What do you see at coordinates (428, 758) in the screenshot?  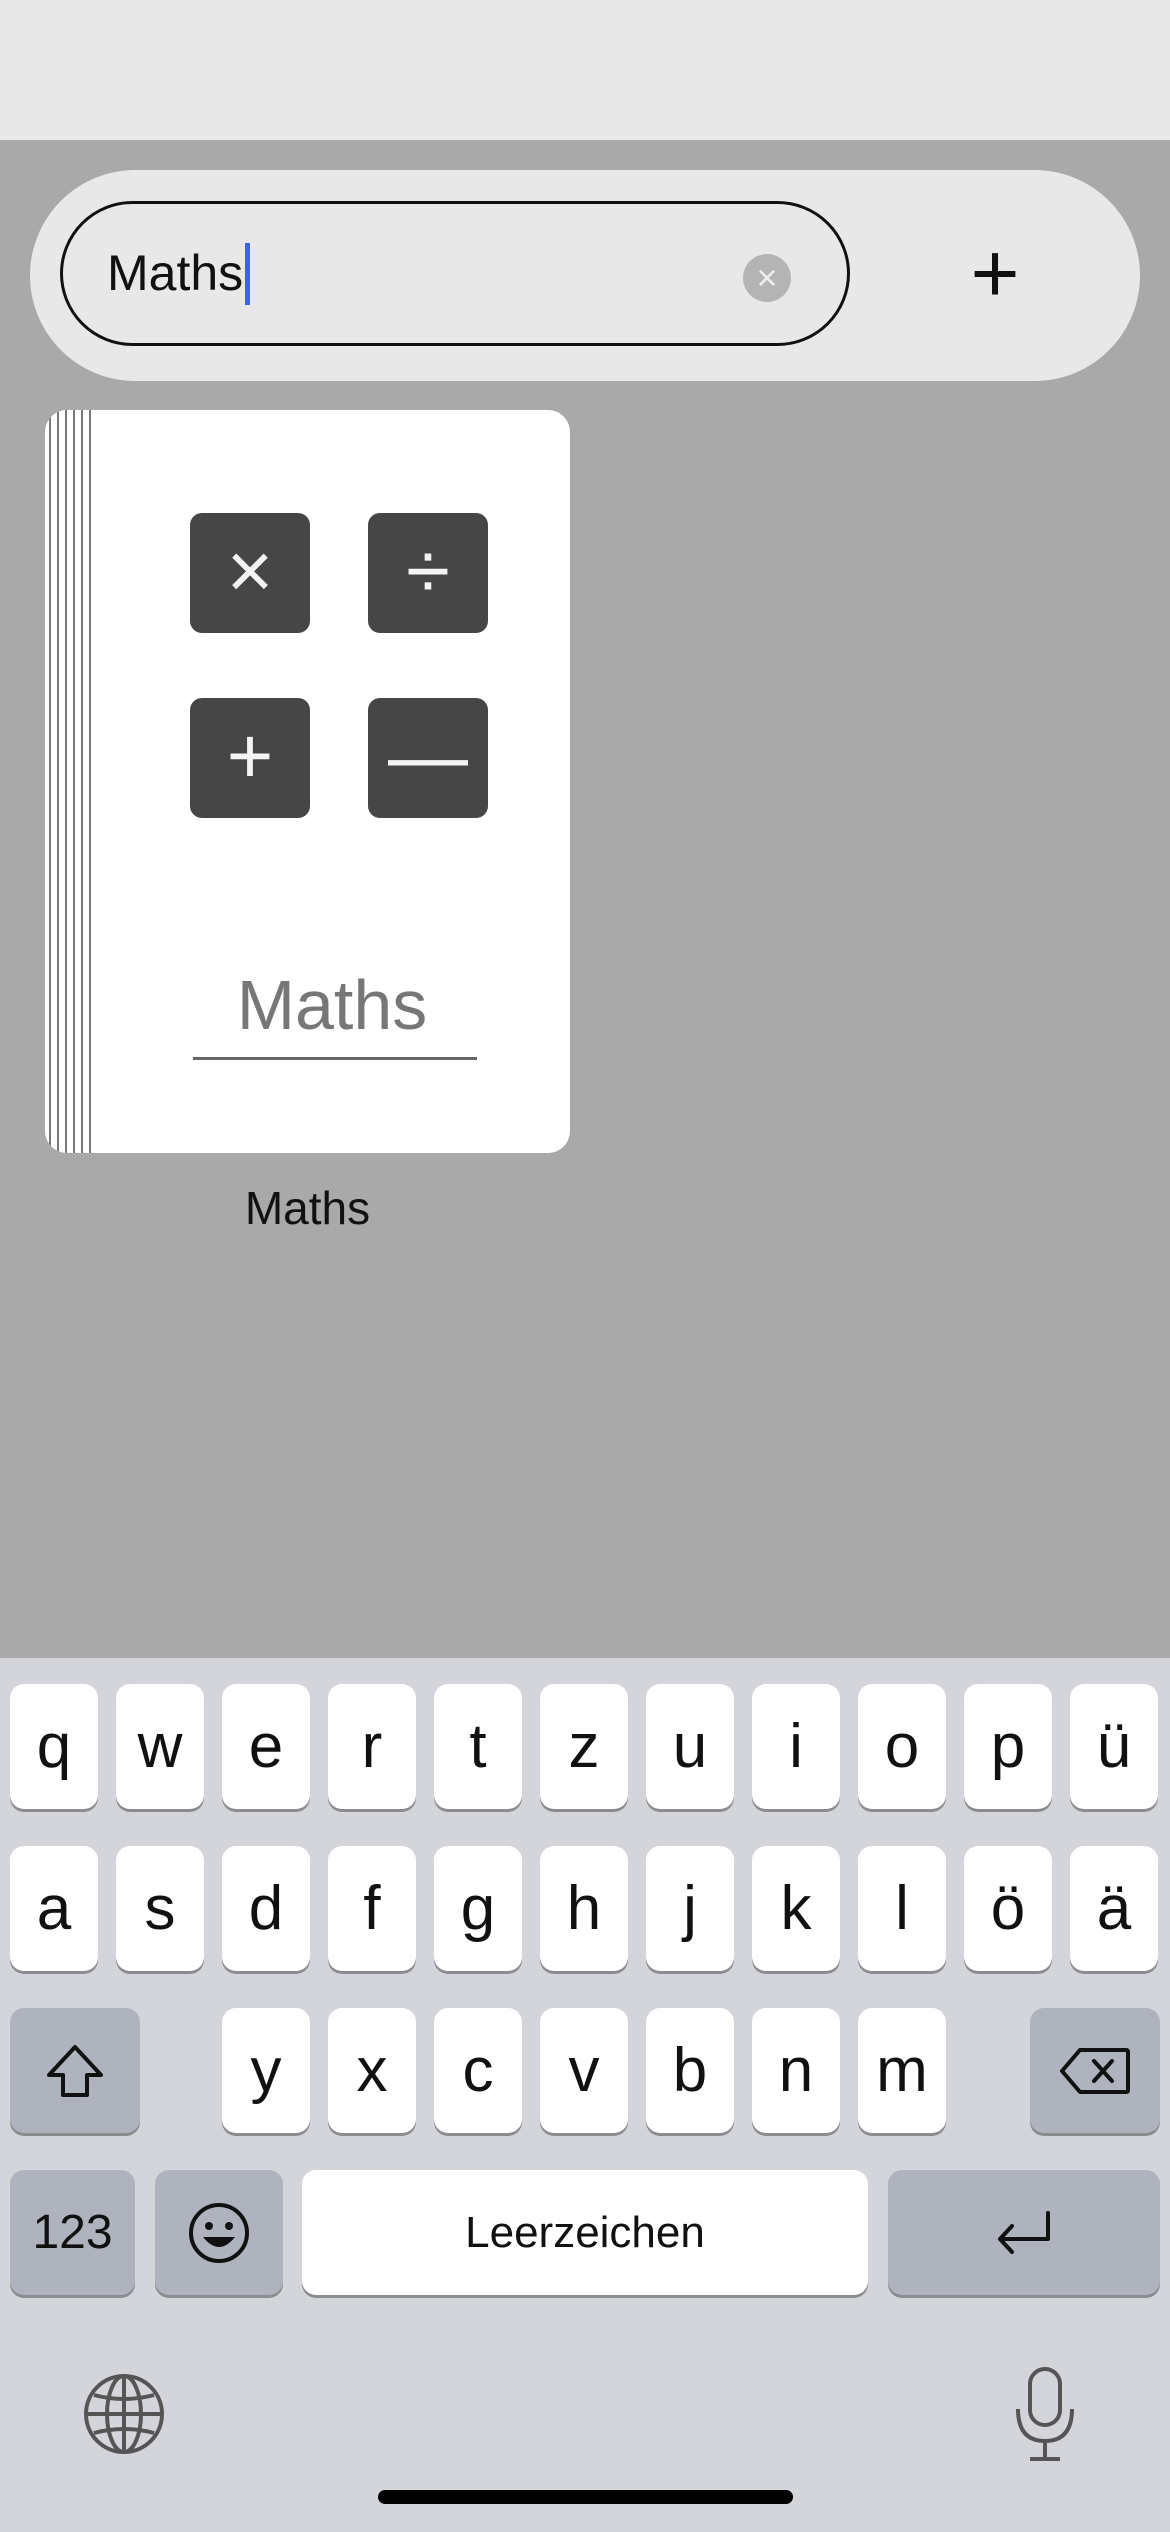 I see `minus-icon: —` at bounding box center [428, 758].